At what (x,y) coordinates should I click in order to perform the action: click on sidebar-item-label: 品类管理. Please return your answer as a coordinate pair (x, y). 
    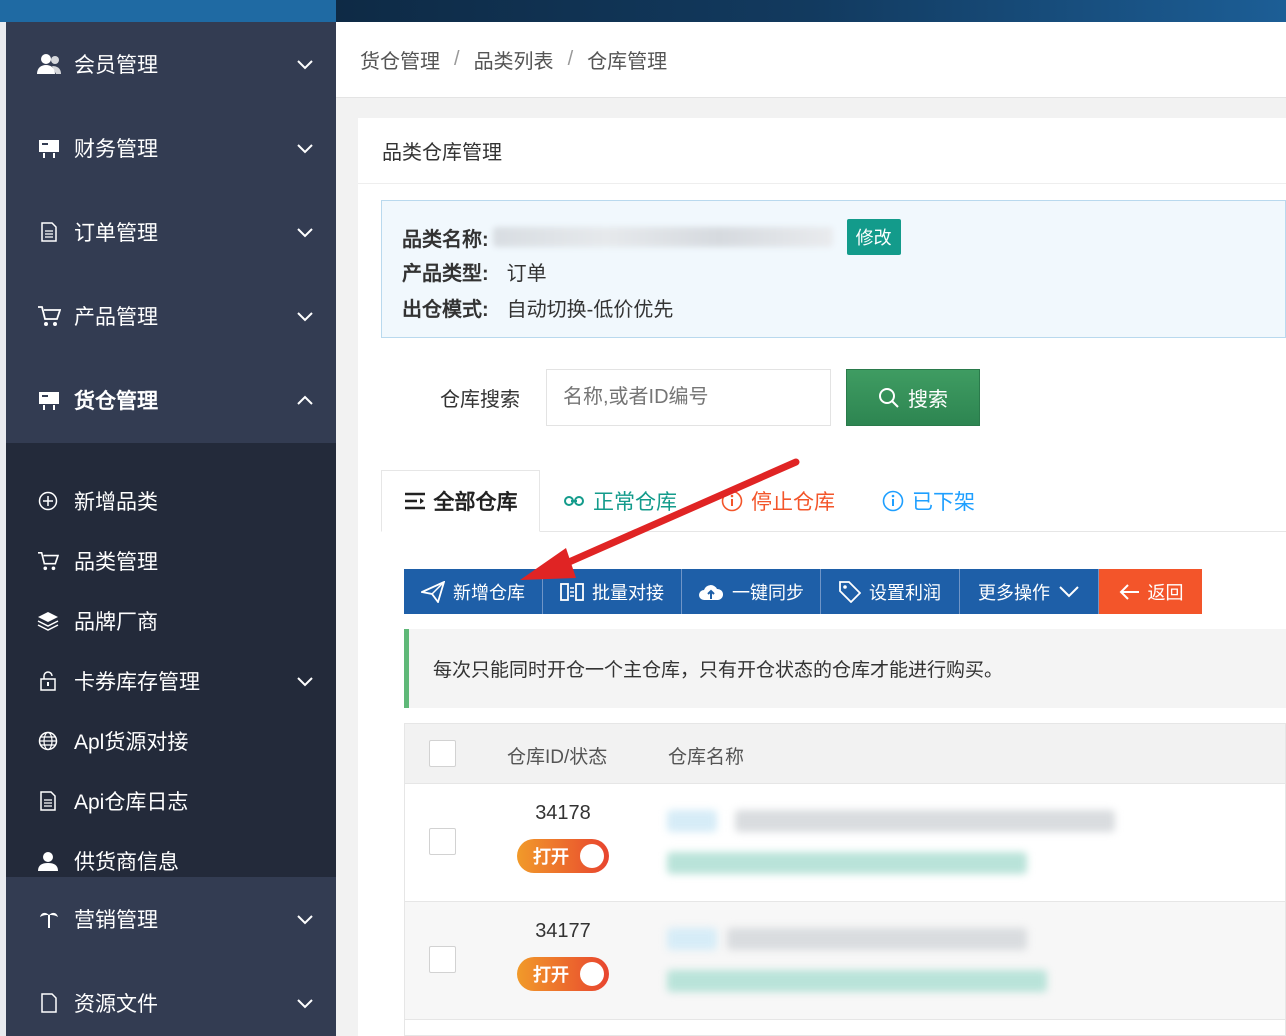
    Looking at the image, I should click on (116, 562).